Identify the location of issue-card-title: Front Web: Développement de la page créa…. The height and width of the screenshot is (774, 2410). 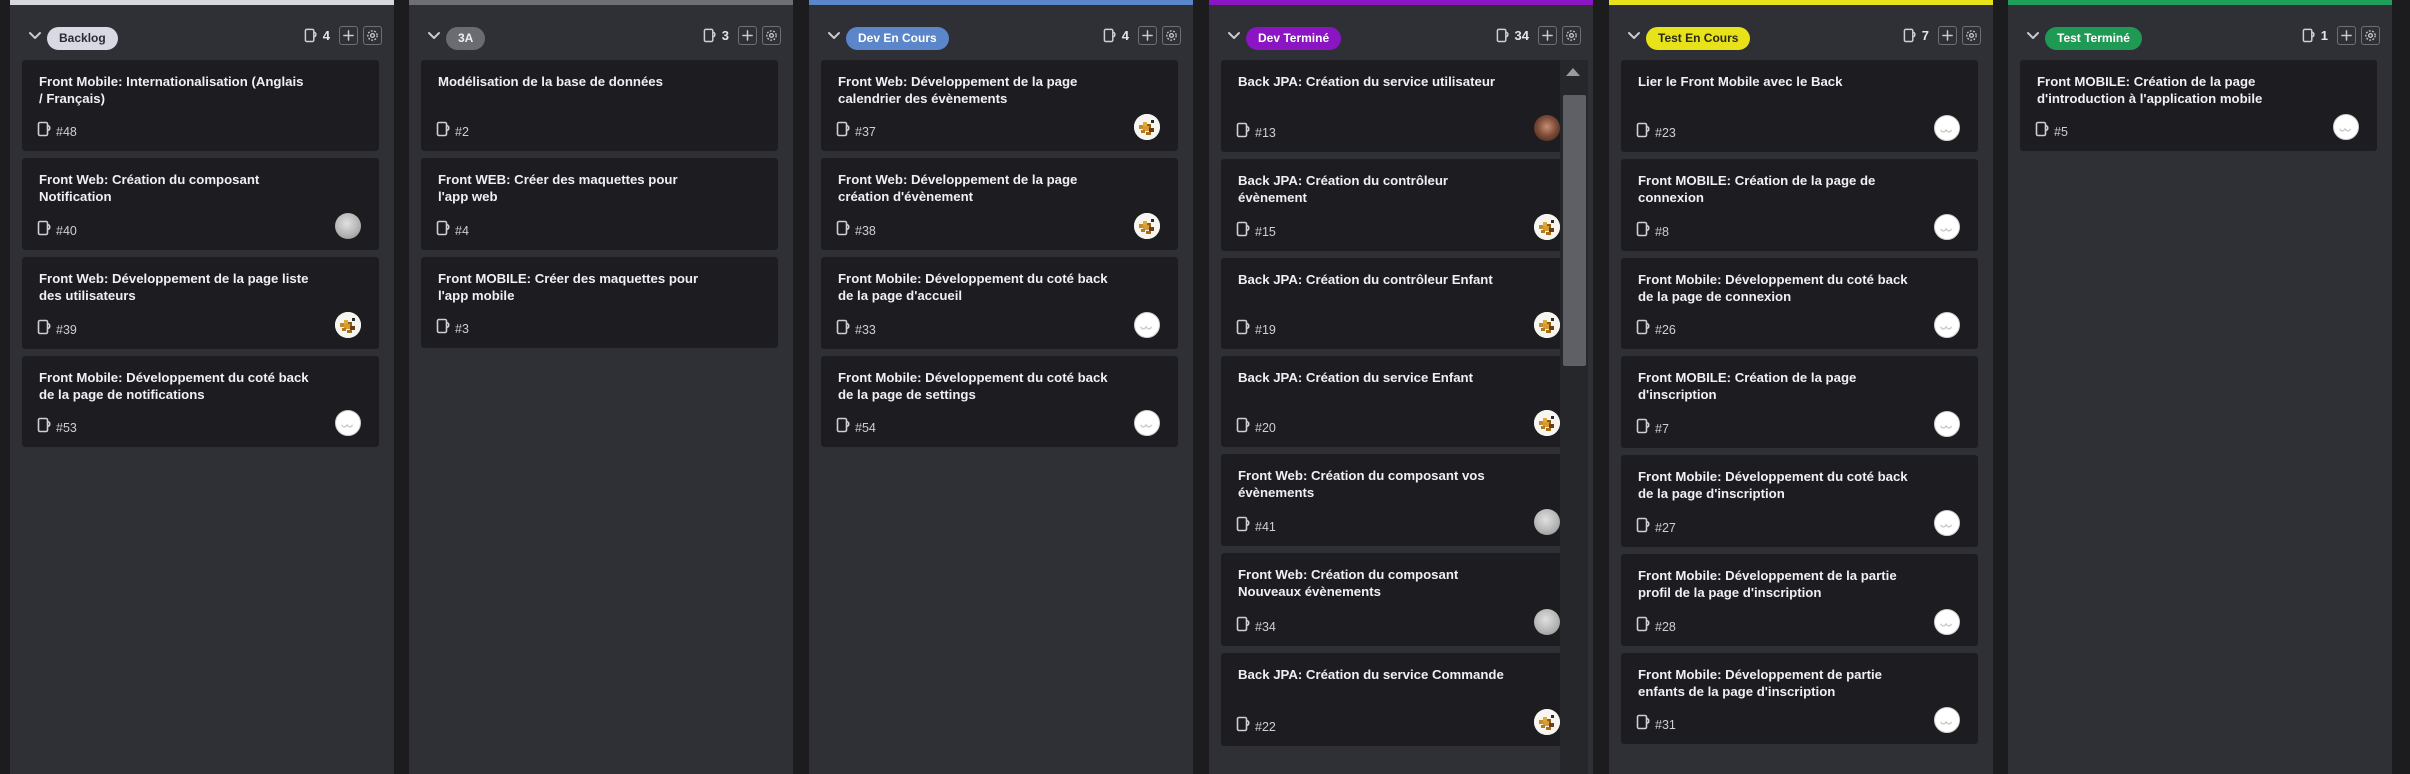
(973, 188).